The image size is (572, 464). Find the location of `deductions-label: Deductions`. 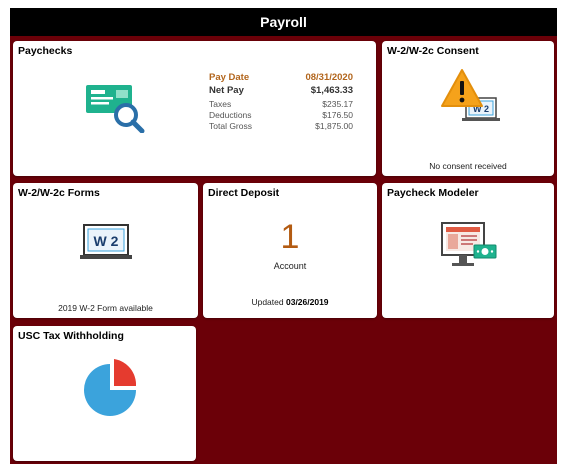

deductions-label: Deductions is located at coordinates (230, 115).